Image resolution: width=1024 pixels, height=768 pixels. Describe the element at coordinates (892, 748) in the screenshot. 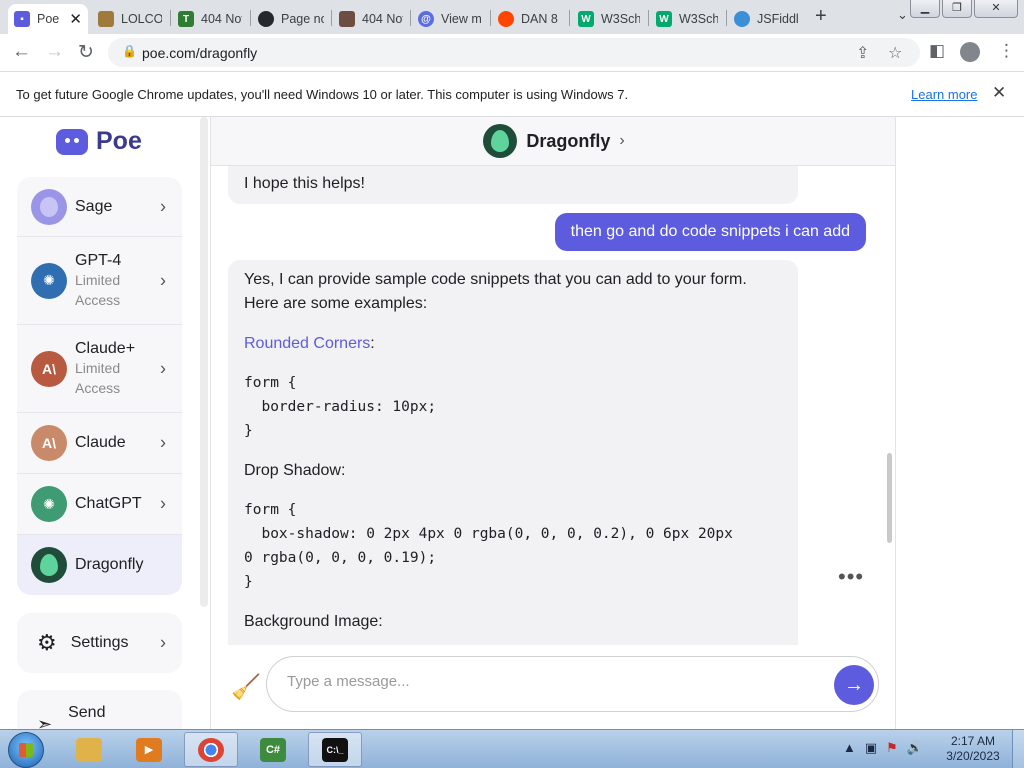

I see `action-center-icon: ⚑` at that location.